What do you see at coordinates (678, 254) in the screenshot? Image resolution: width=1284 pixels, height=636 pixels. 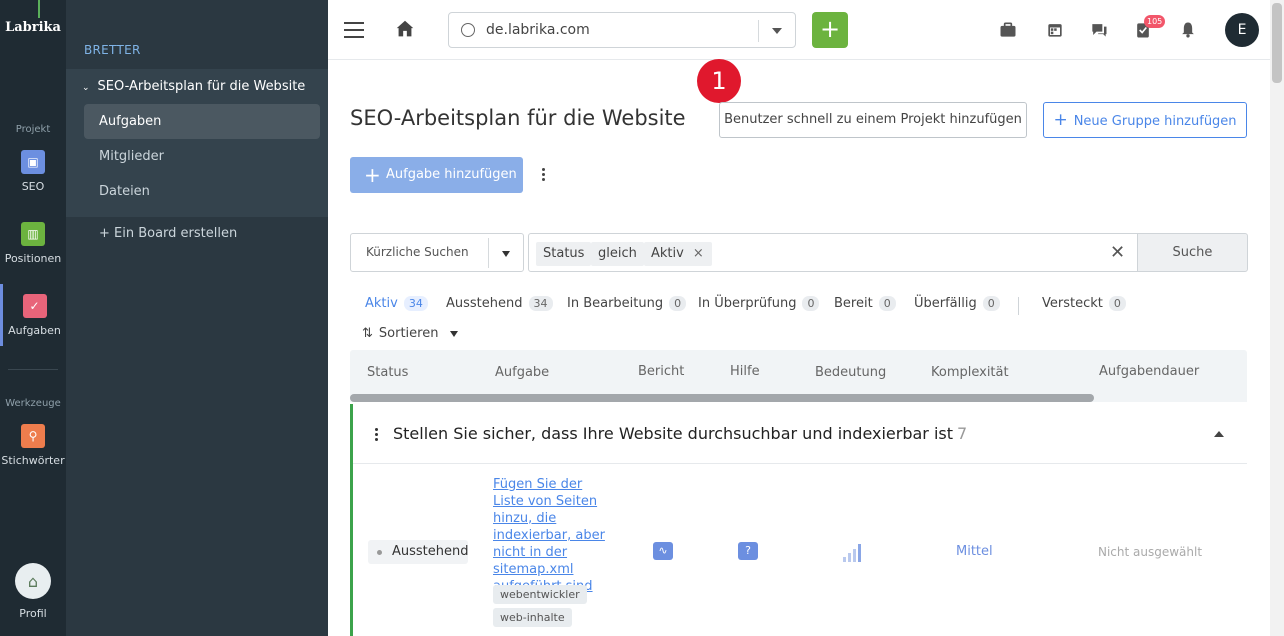 I see `filter-chip-value: Aktiv ×` at bounding box center [678, 254].